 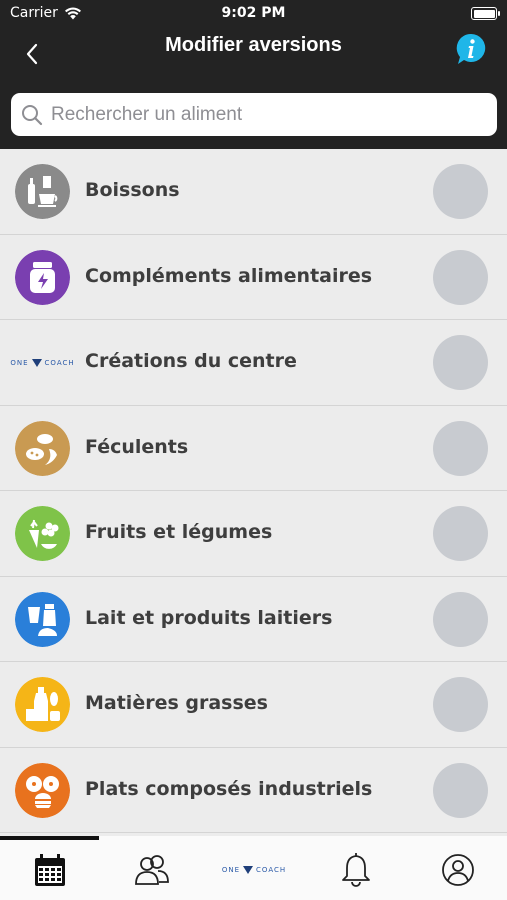 I want to click on users-group-icon, so click(x=152, y=870).